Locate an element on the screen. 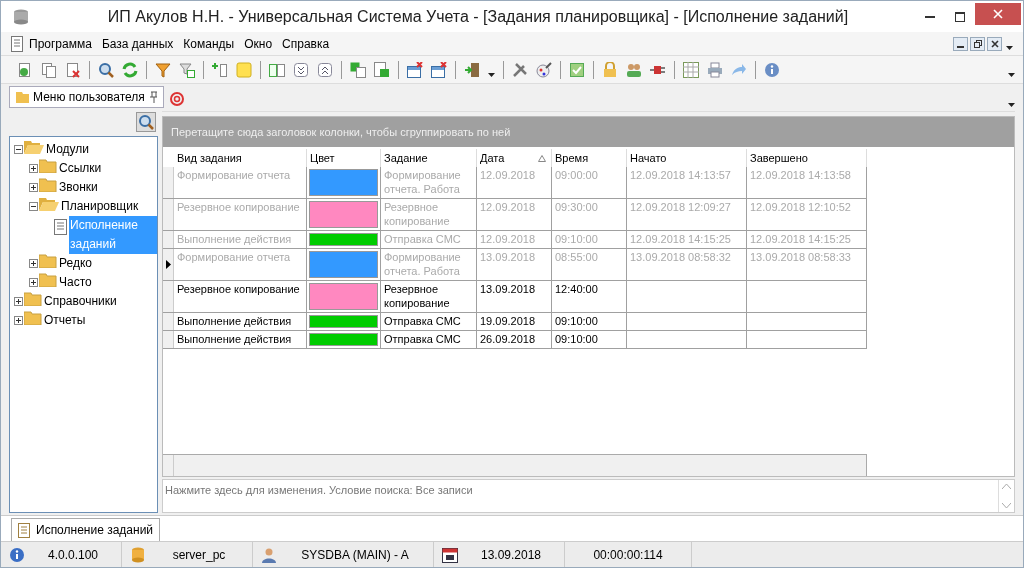  stop-icon is located at coordinates (177, 98).